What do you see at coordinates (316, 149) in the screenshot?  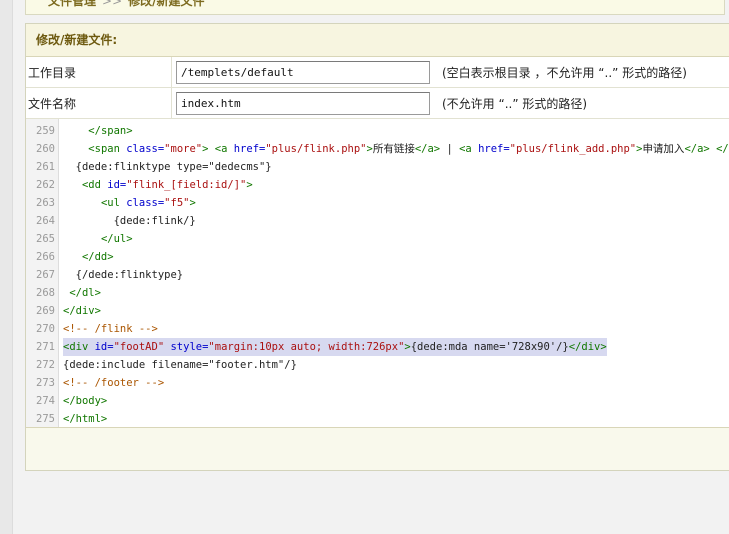 I see `code-token: "plus/flink.php"` at bounding box center [316, 149].